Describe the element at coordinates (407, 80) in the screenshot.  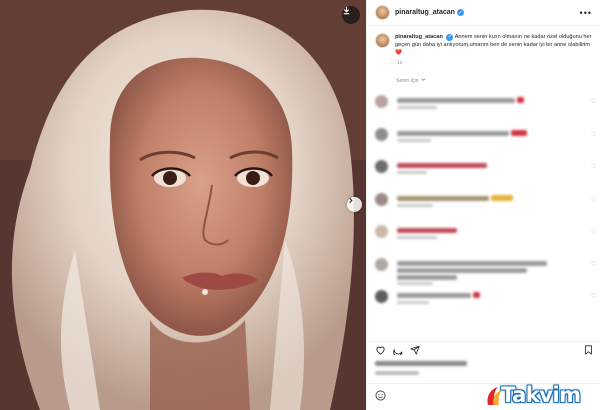
I see `for-you-label: Senin için` at that location.